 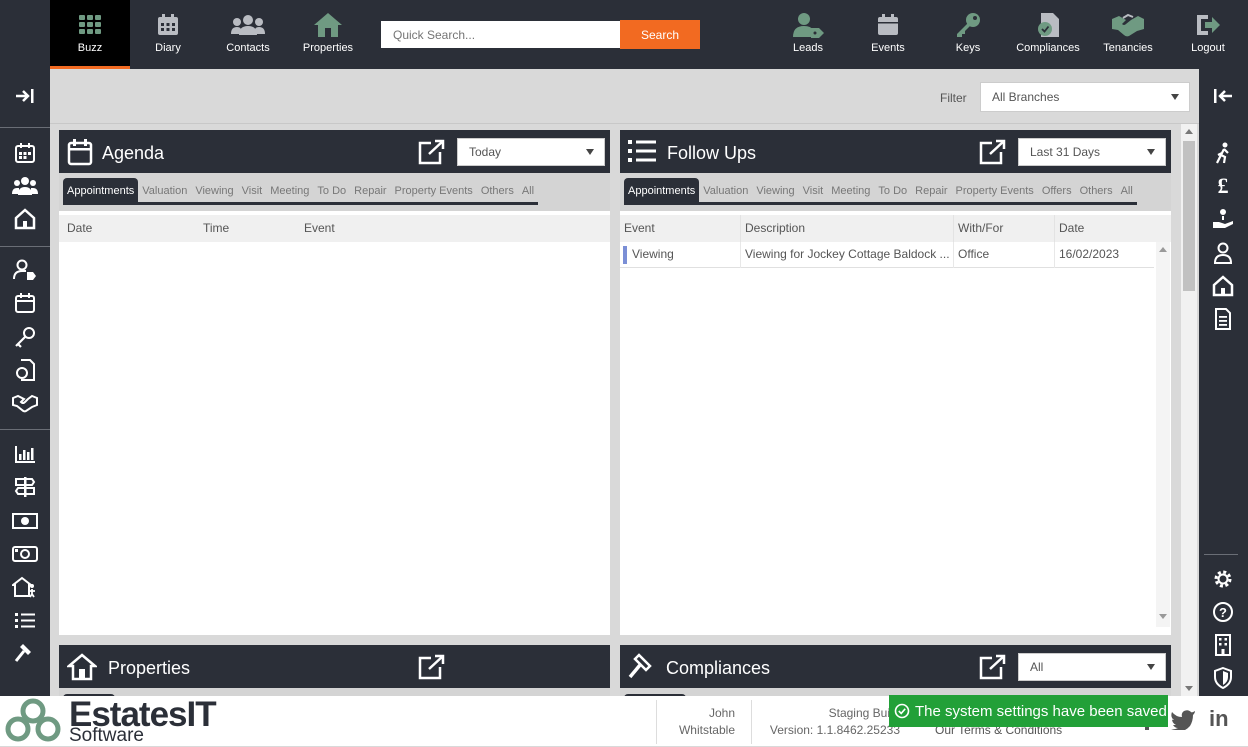 I want to click on signpost-icon, so click(x=25, y=487).